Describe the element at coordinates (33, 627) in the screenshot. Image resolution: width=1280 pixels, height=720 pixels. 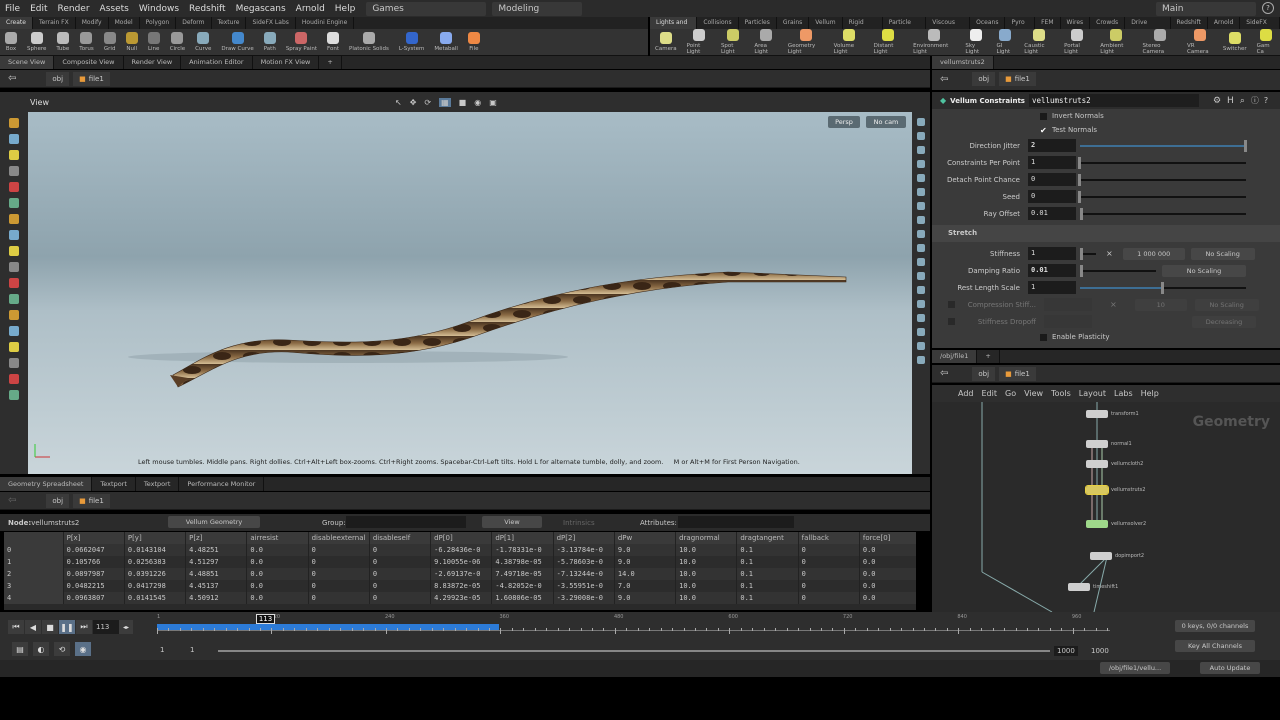
I see `play-reverse-button: ◀` at that location.